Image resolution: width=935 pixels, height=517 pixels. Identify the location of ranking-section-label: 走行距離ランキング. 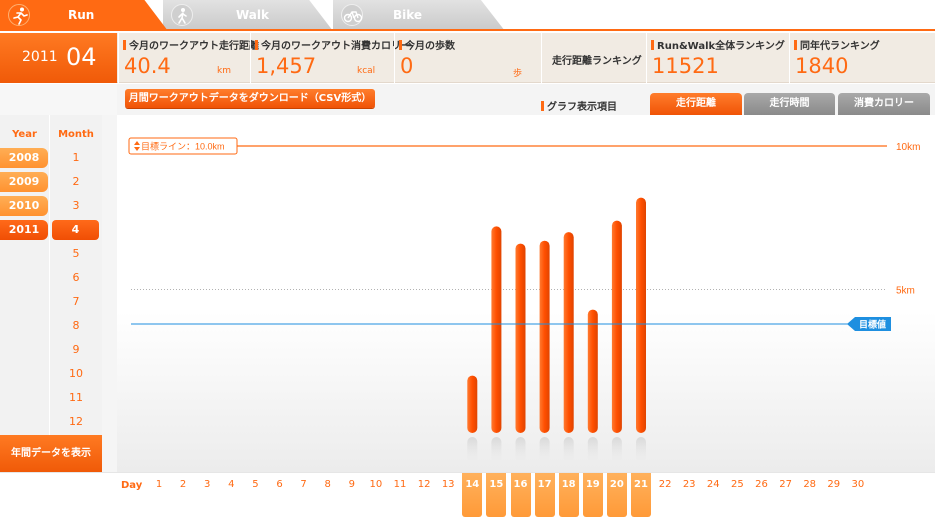
(593, 58).